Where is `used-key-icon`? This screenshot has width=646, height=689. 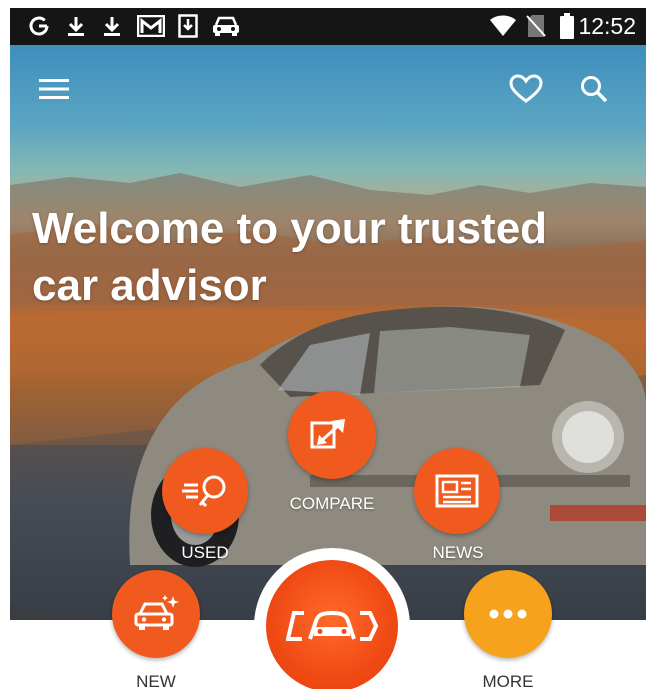 used-key-icon is located at coordinates (204, 491).